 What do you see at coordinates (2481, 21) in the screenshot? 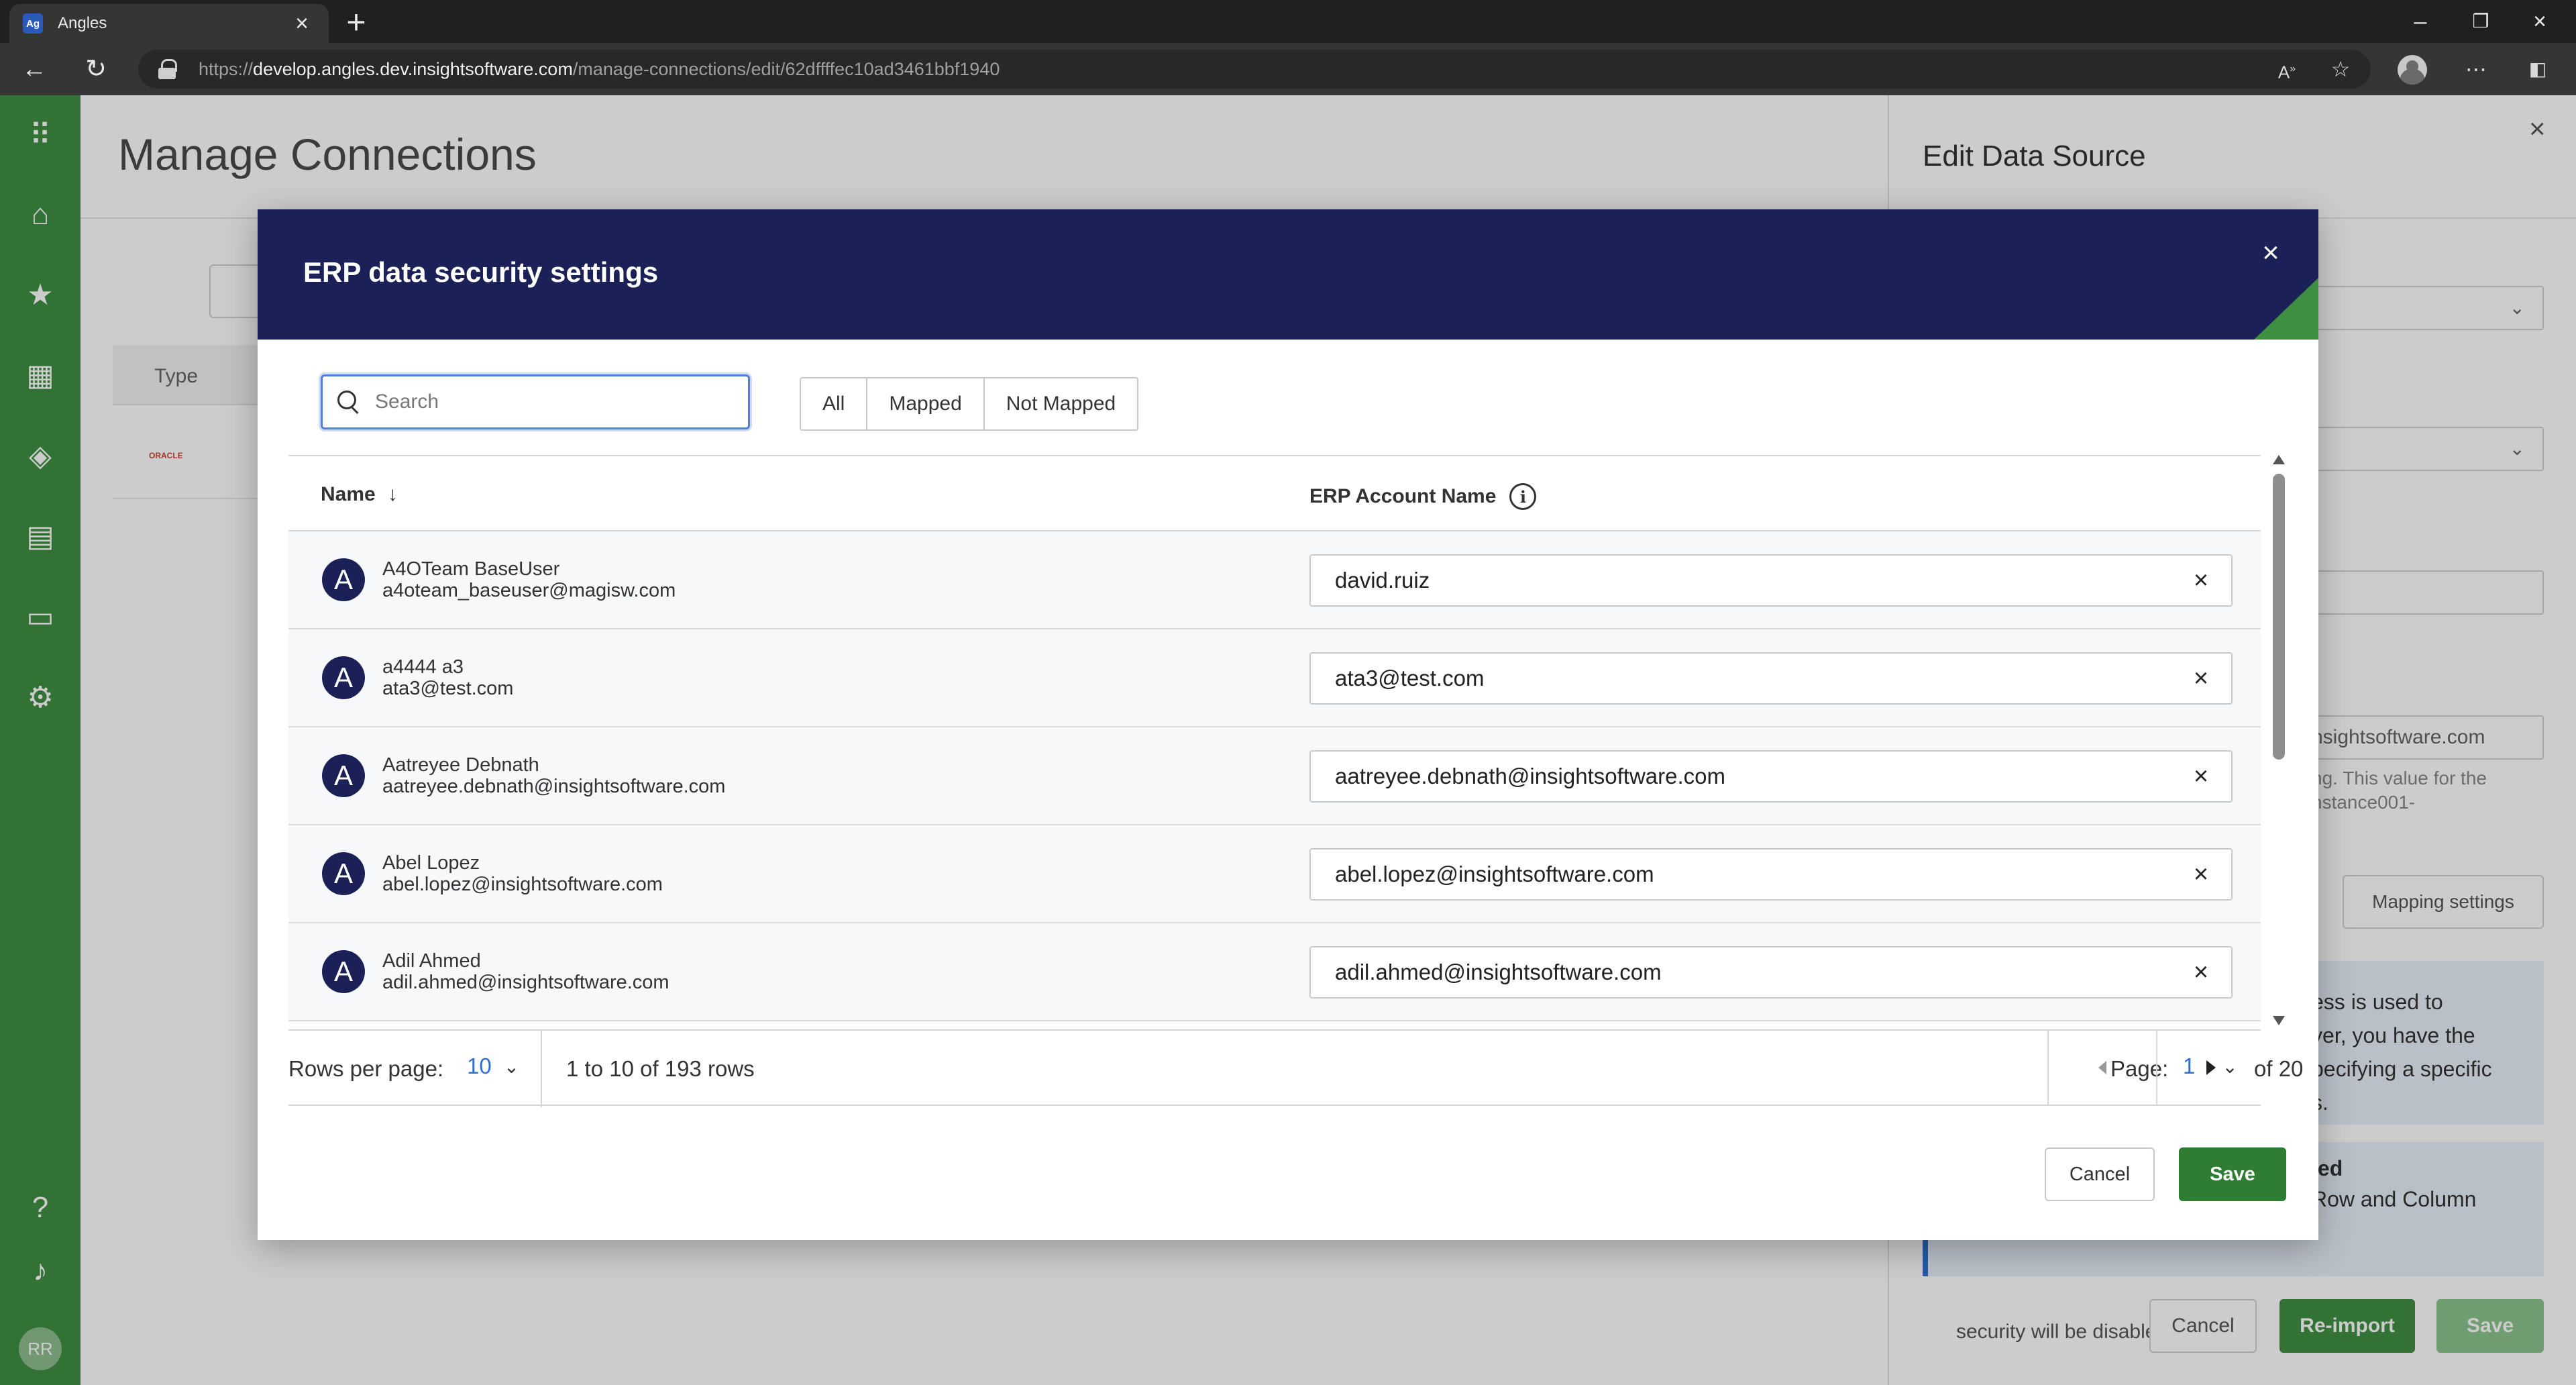
I see `restore-icon: ❐` at bounding box center [2481, 21].